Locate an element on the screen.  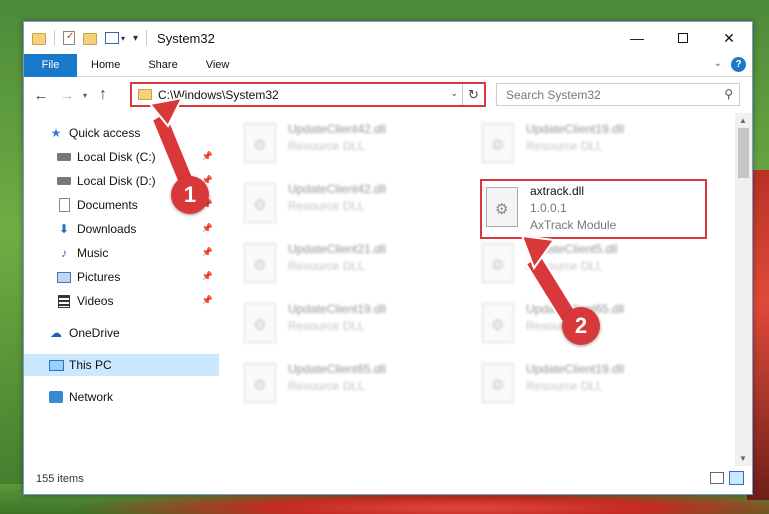
recent-locations-button: ▾ is located at coordinates (85, 95).